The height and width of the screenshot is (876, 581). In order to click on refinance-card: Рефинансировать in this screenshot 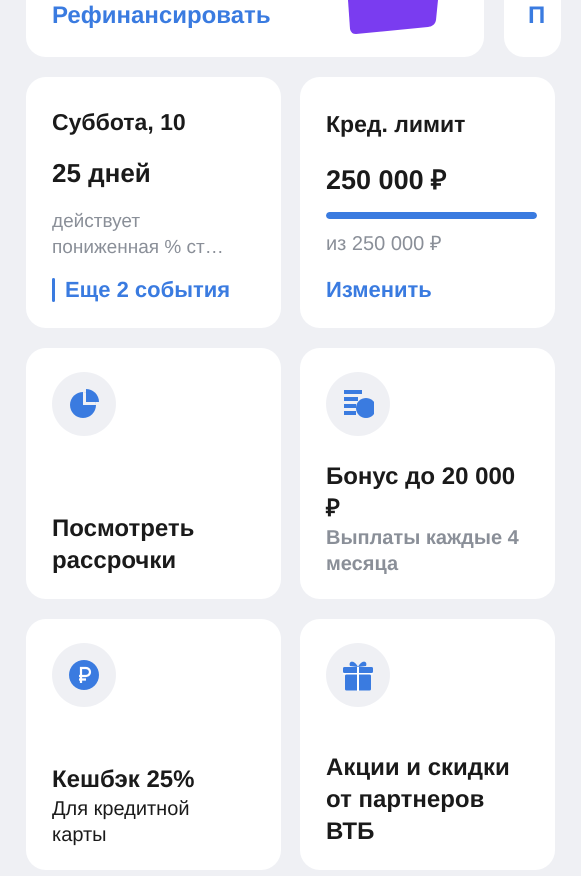, I will do `click(255, 28)`.